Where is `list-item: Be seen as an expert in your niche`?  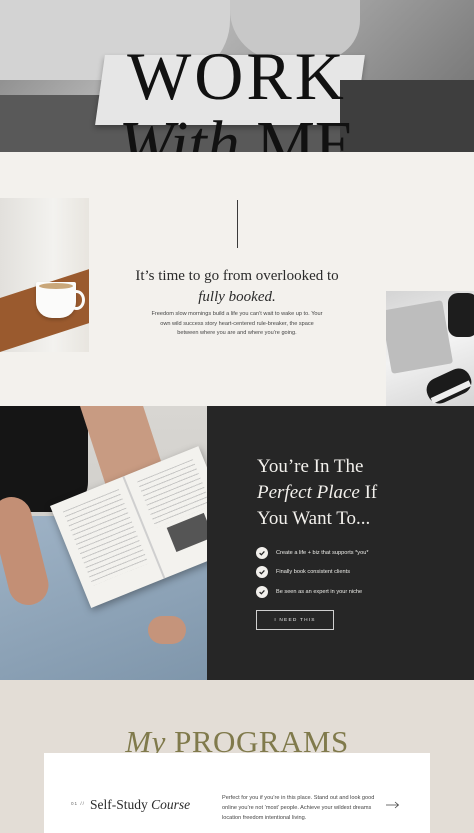
list-item: Be seen as an expert in your niche is located at coordinates (361, 592).